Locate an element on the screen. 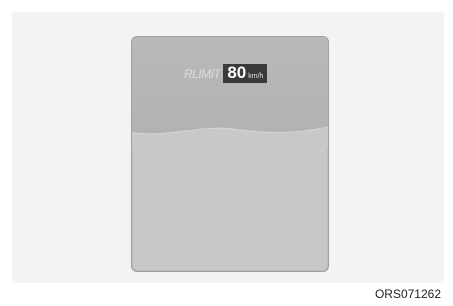  speed-limit-label: RLIMIT is located at coordinates (202, 73).